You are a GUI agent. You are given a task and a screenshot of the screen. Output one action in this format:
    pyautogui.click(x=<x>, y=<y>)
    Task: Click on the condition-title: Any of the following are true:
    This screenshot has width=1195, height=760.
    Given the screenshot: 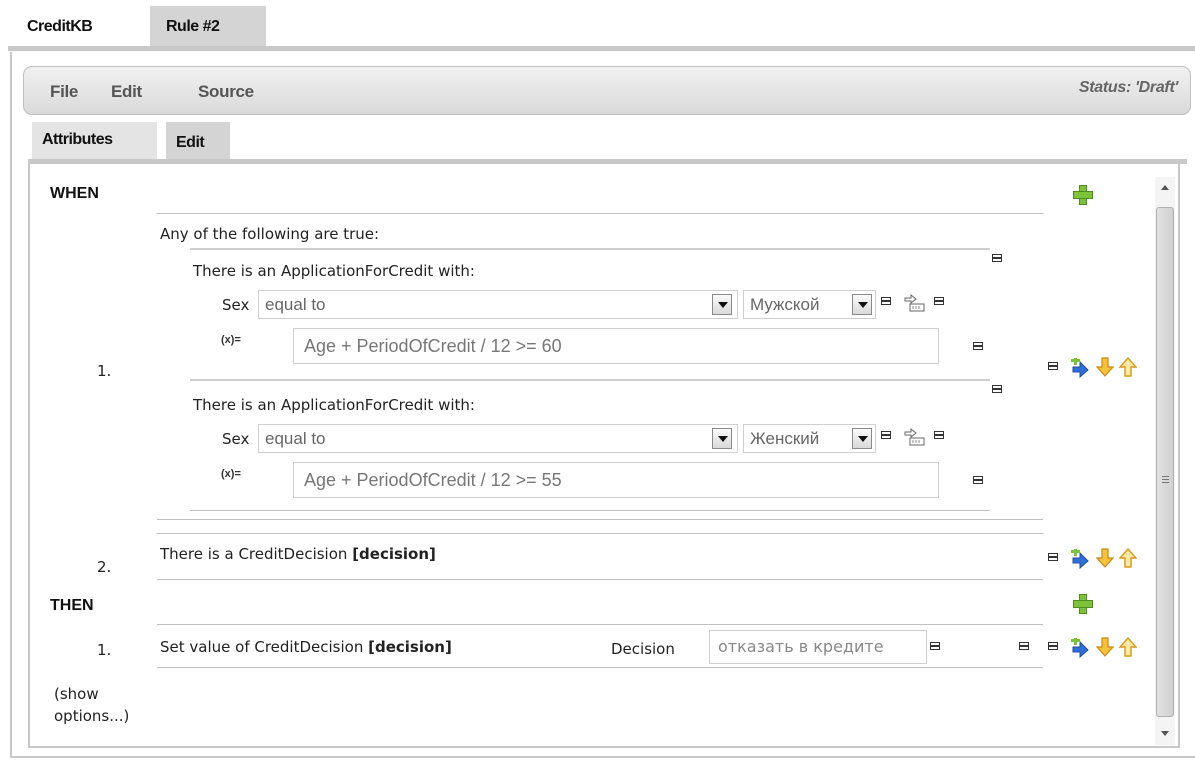 What is the action you would take?
    pyautogui.click(x=270, y=234)
    